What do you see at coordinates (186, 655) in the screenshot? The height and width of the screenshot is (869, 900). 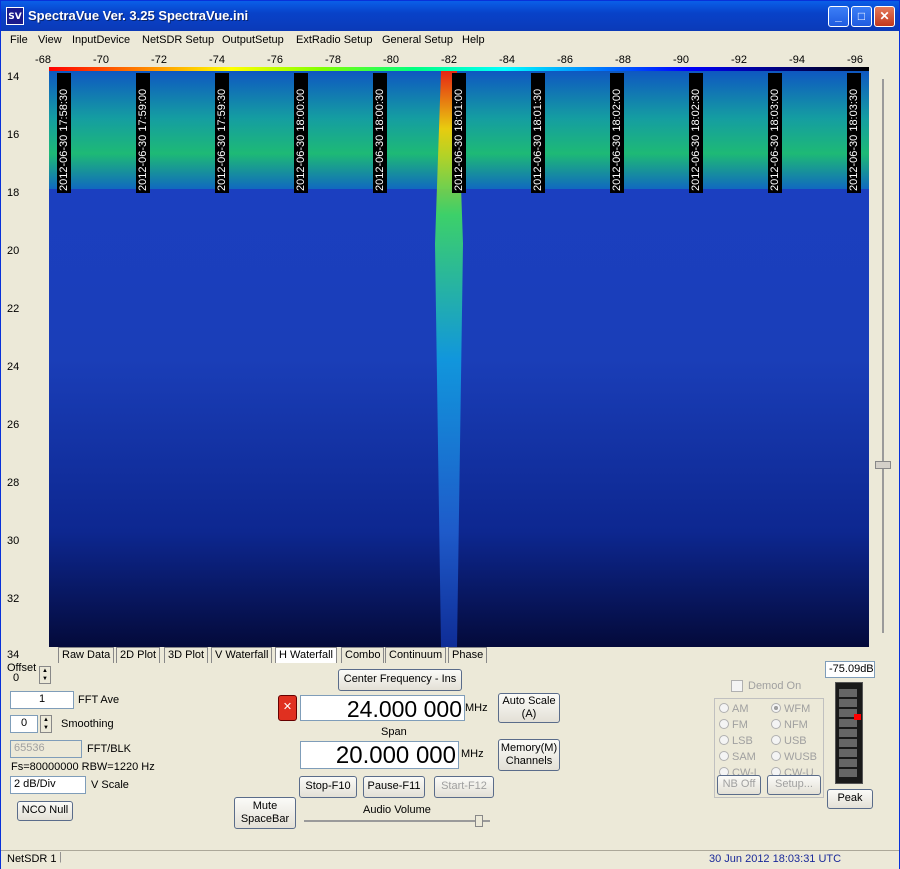 I see `tab-3d-plot: 3D Plot` at bounding box center [186, 655].